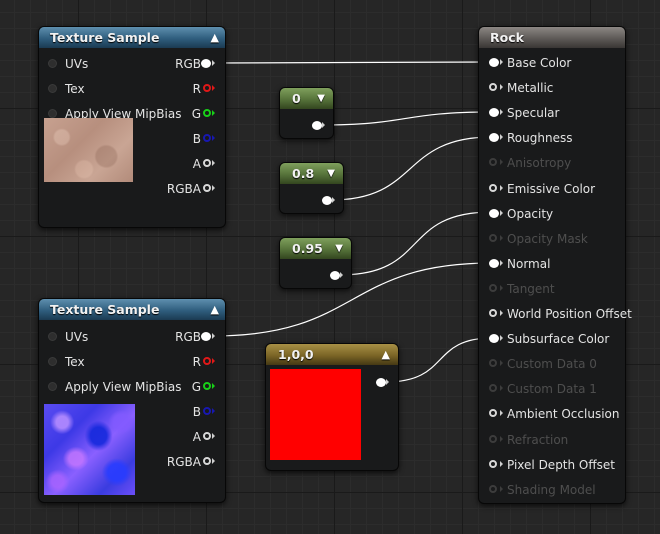  What do you see at coordinates (493, 463) in the screenshot?
I see `pixel-depth-offset-pin-icon` at bounding box center [493, 463].